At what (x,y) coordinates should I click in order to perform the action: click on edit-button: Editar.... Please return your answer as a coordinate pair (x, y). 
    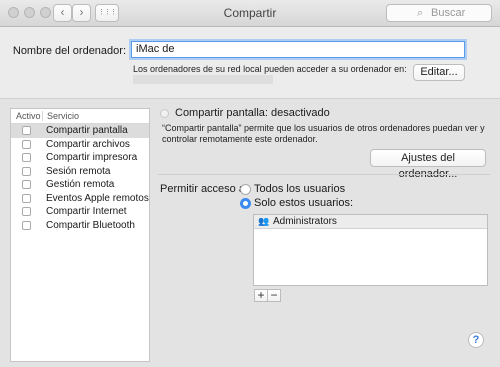
    Looking at the image, I should click on (439, 72).